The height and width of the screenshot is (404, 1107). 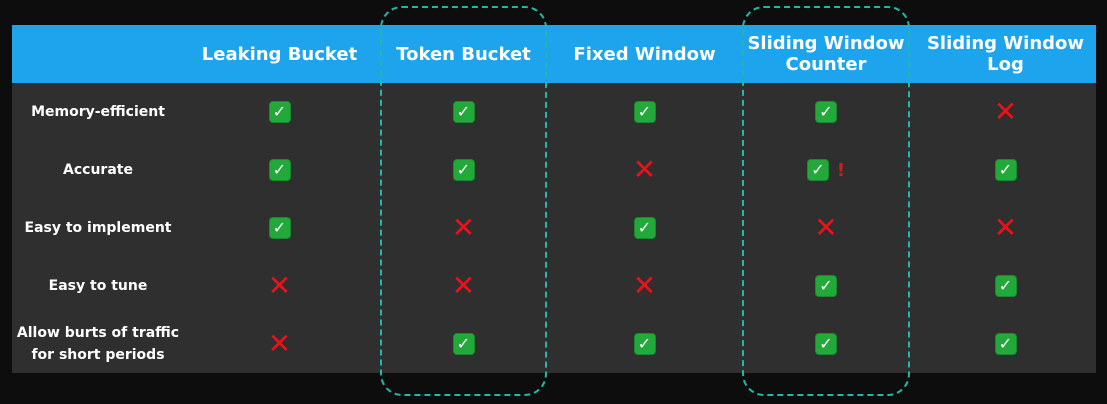 What do you see at coordinates (279, 54) in the screenshot?
I see `column-header-leaking-bucket: Leaking Bucket` at bounding box center [279, 54].